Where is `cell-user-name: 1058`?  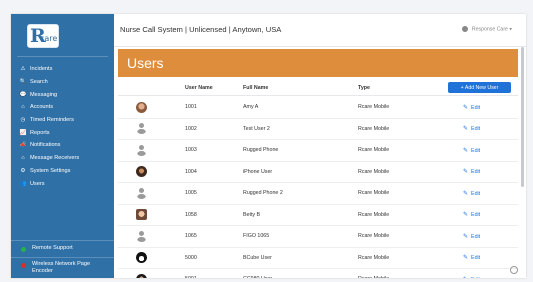
cell-user-name: 1058 is located at coordinates (191, 214).